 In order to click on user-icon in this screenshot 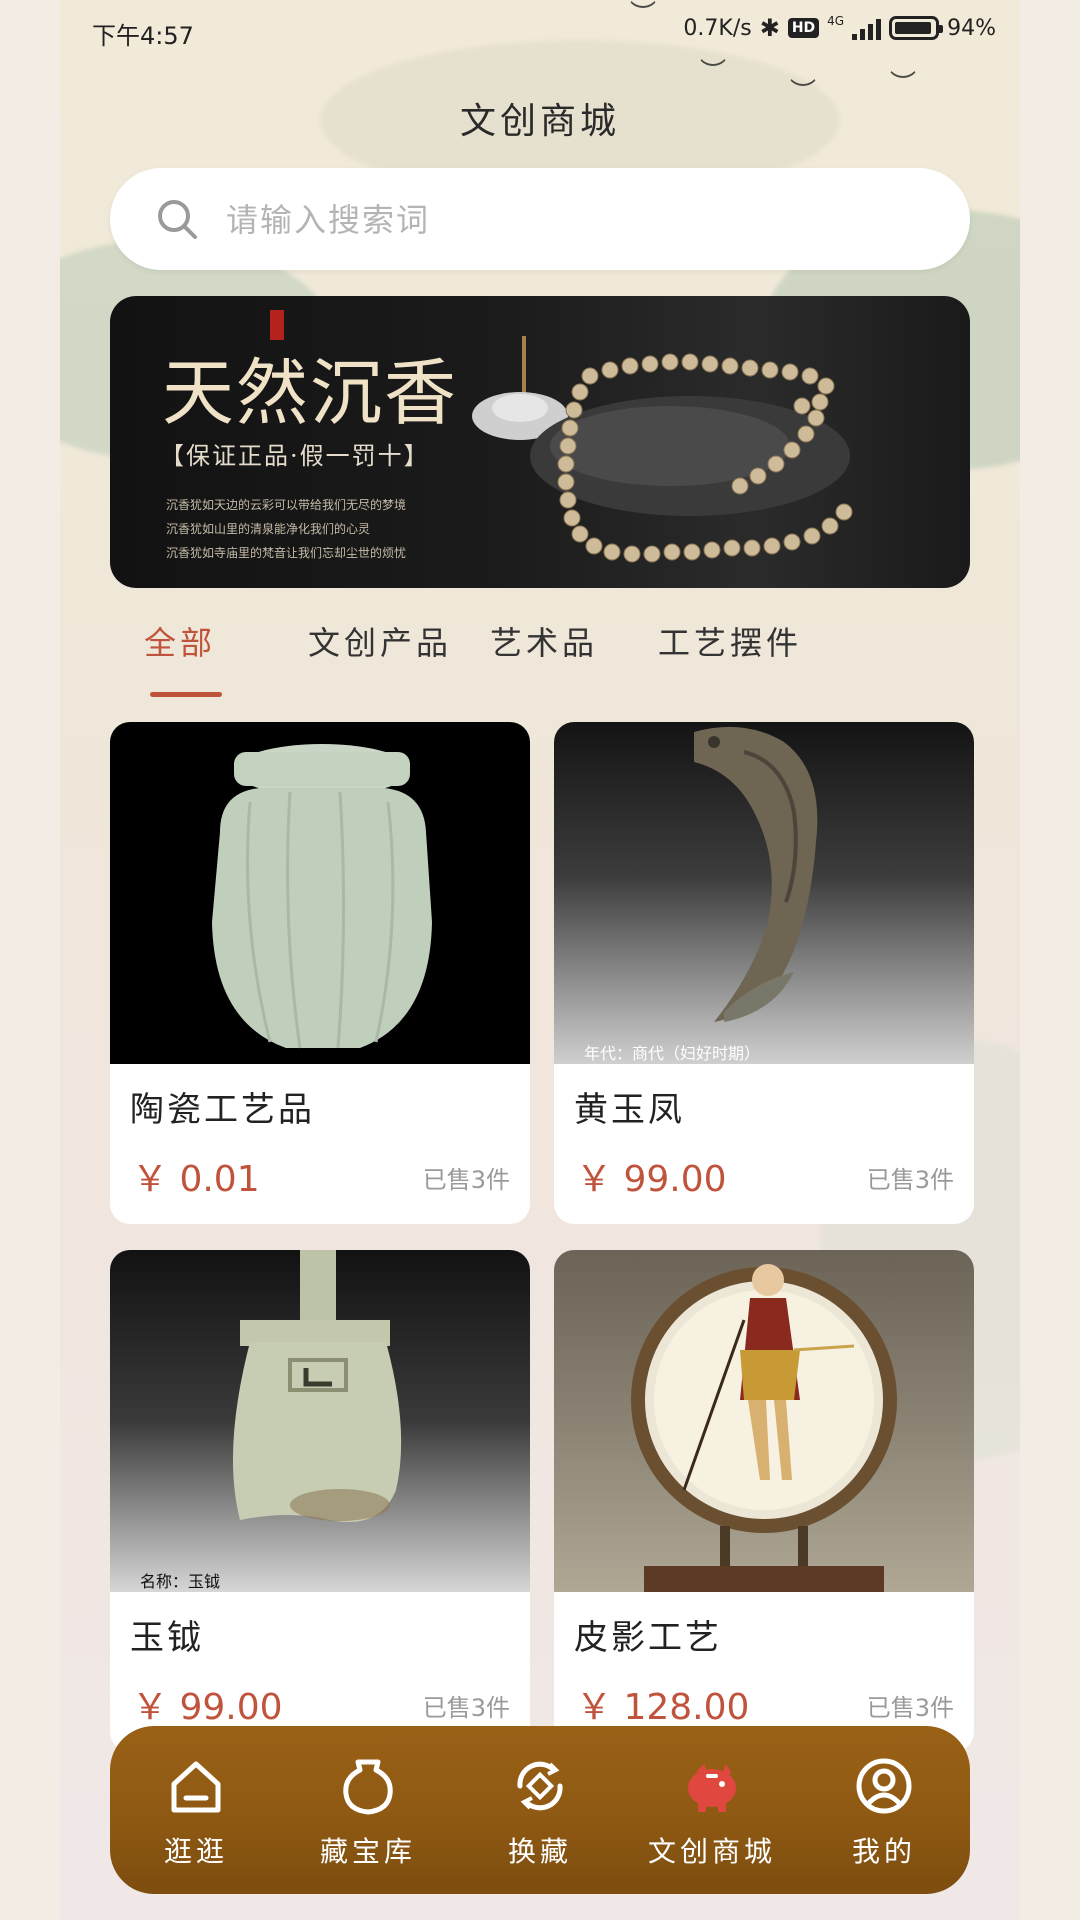, I will do `click(884, 1786)`.